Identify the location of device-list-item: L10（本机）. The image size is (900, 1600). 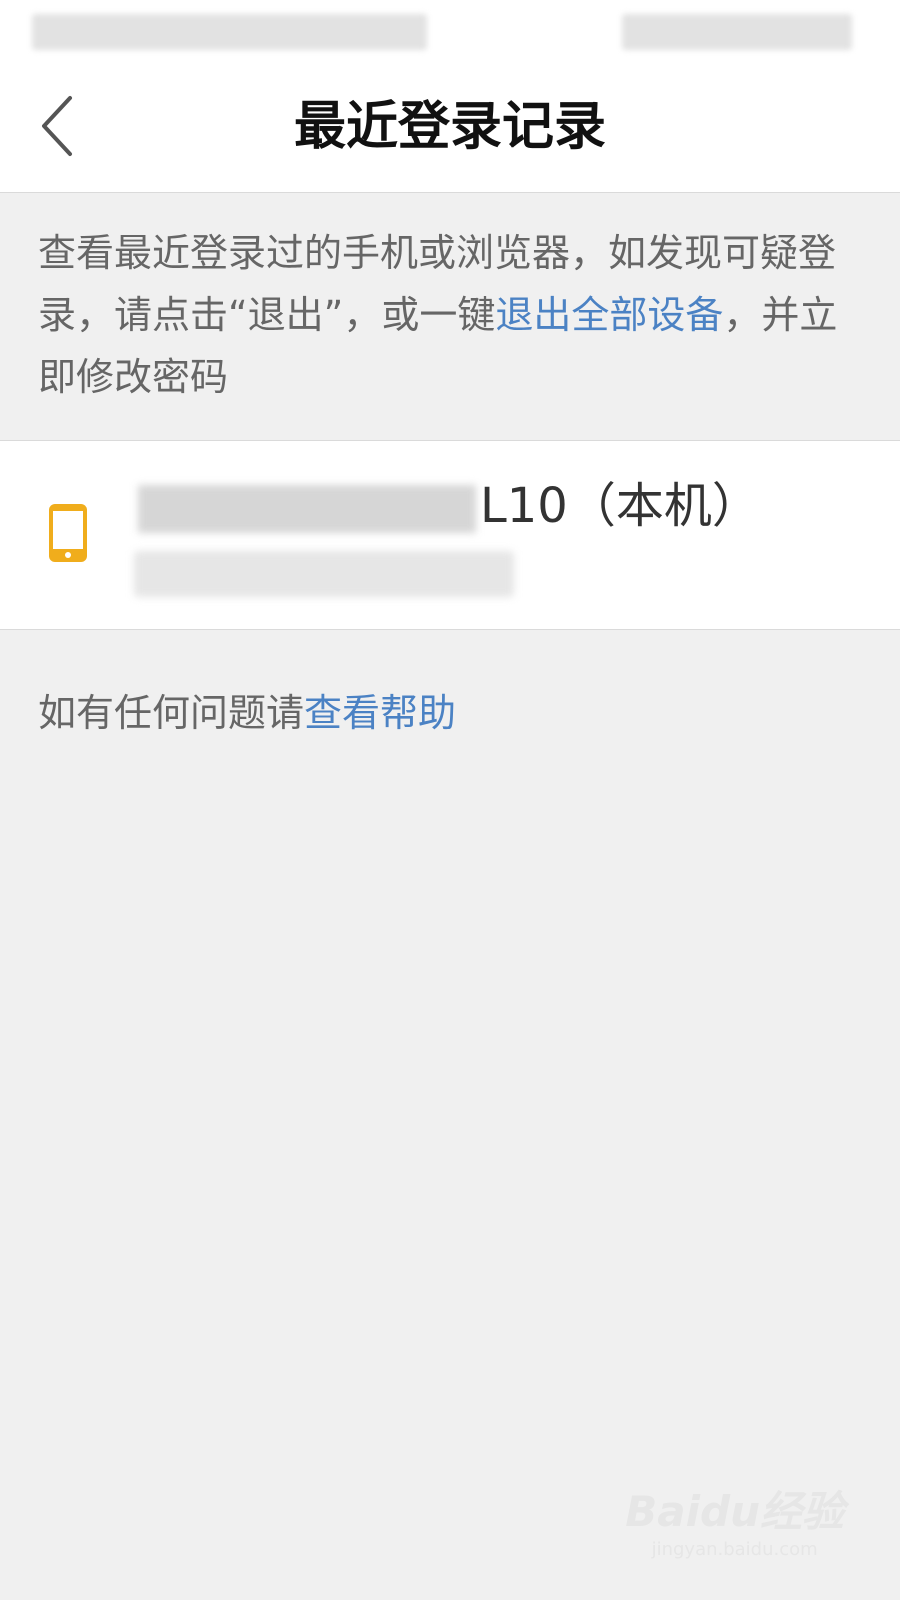
(450, 535).